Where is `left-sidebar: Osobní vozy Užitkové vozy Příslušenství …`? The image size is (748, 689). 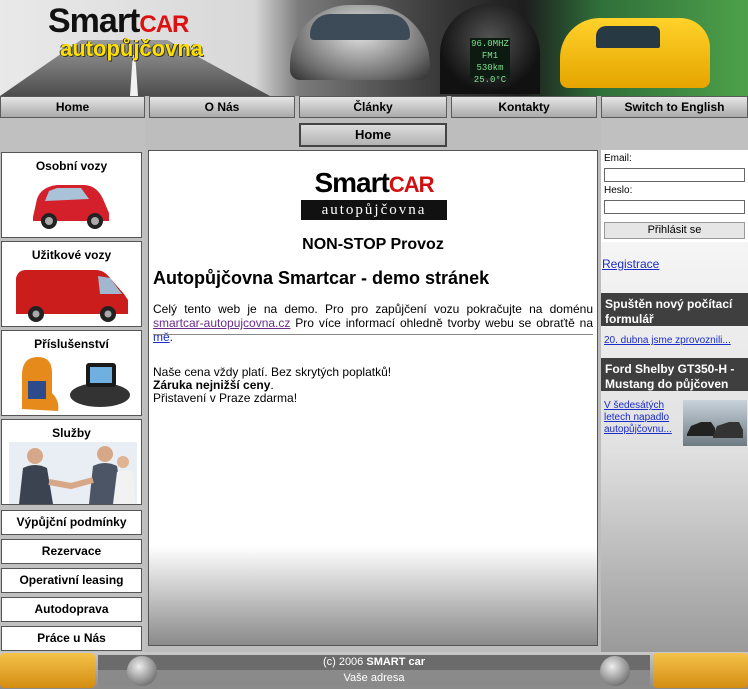
left-sidebar: Osobní vozy Užitkové vozy Příslušenství … is located at coordinates (72, 401).